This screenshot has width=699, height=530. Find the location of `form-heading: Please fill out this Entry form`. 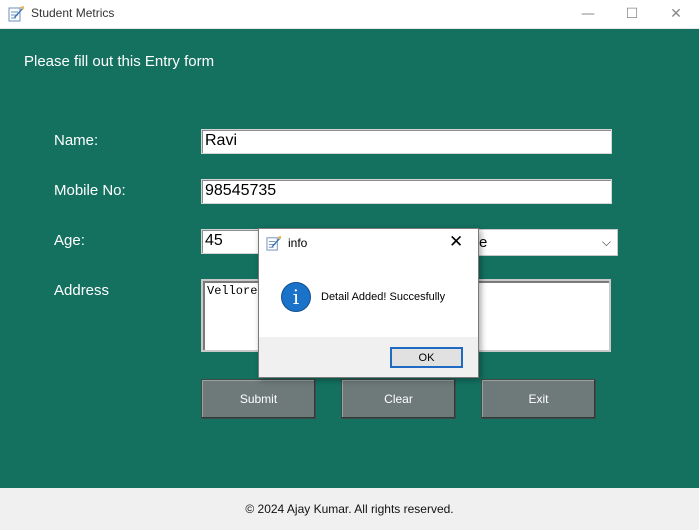

form-heading: Please fill out this Entry form is located at coordinates (119, 61).